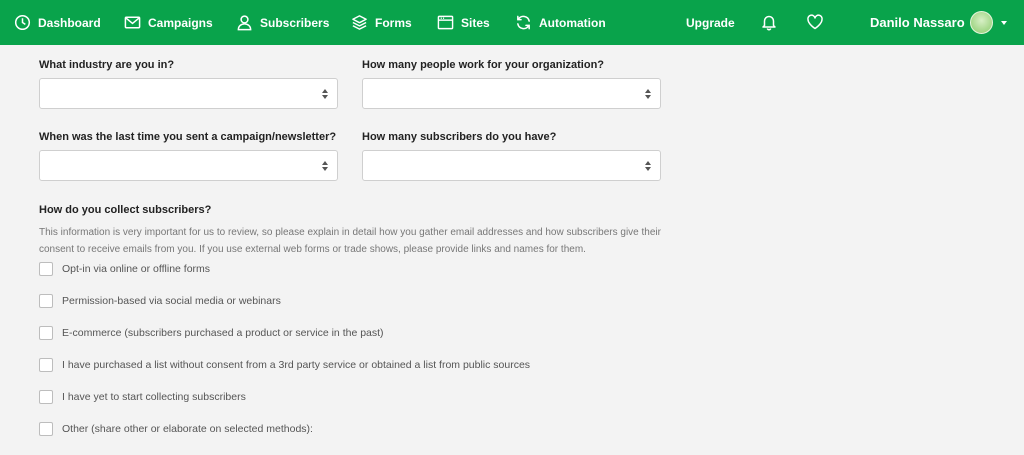 The width and height of the screenshot is (1024, 455). I want to click on nav-dashboard: Dashboard, so click(57, 22).